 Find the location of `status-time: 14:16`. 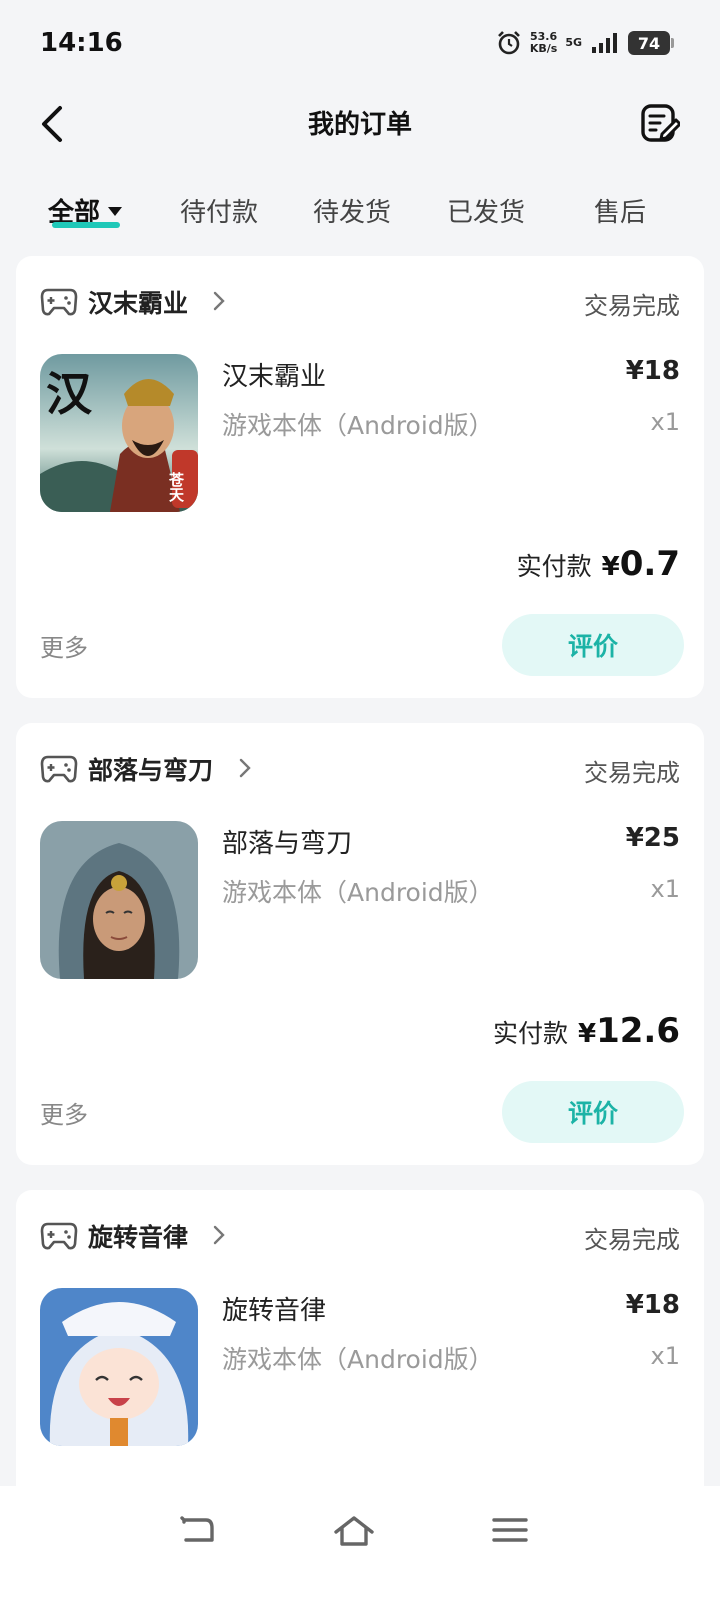

status-time: 14:16 is located at coordinates (81, 43).